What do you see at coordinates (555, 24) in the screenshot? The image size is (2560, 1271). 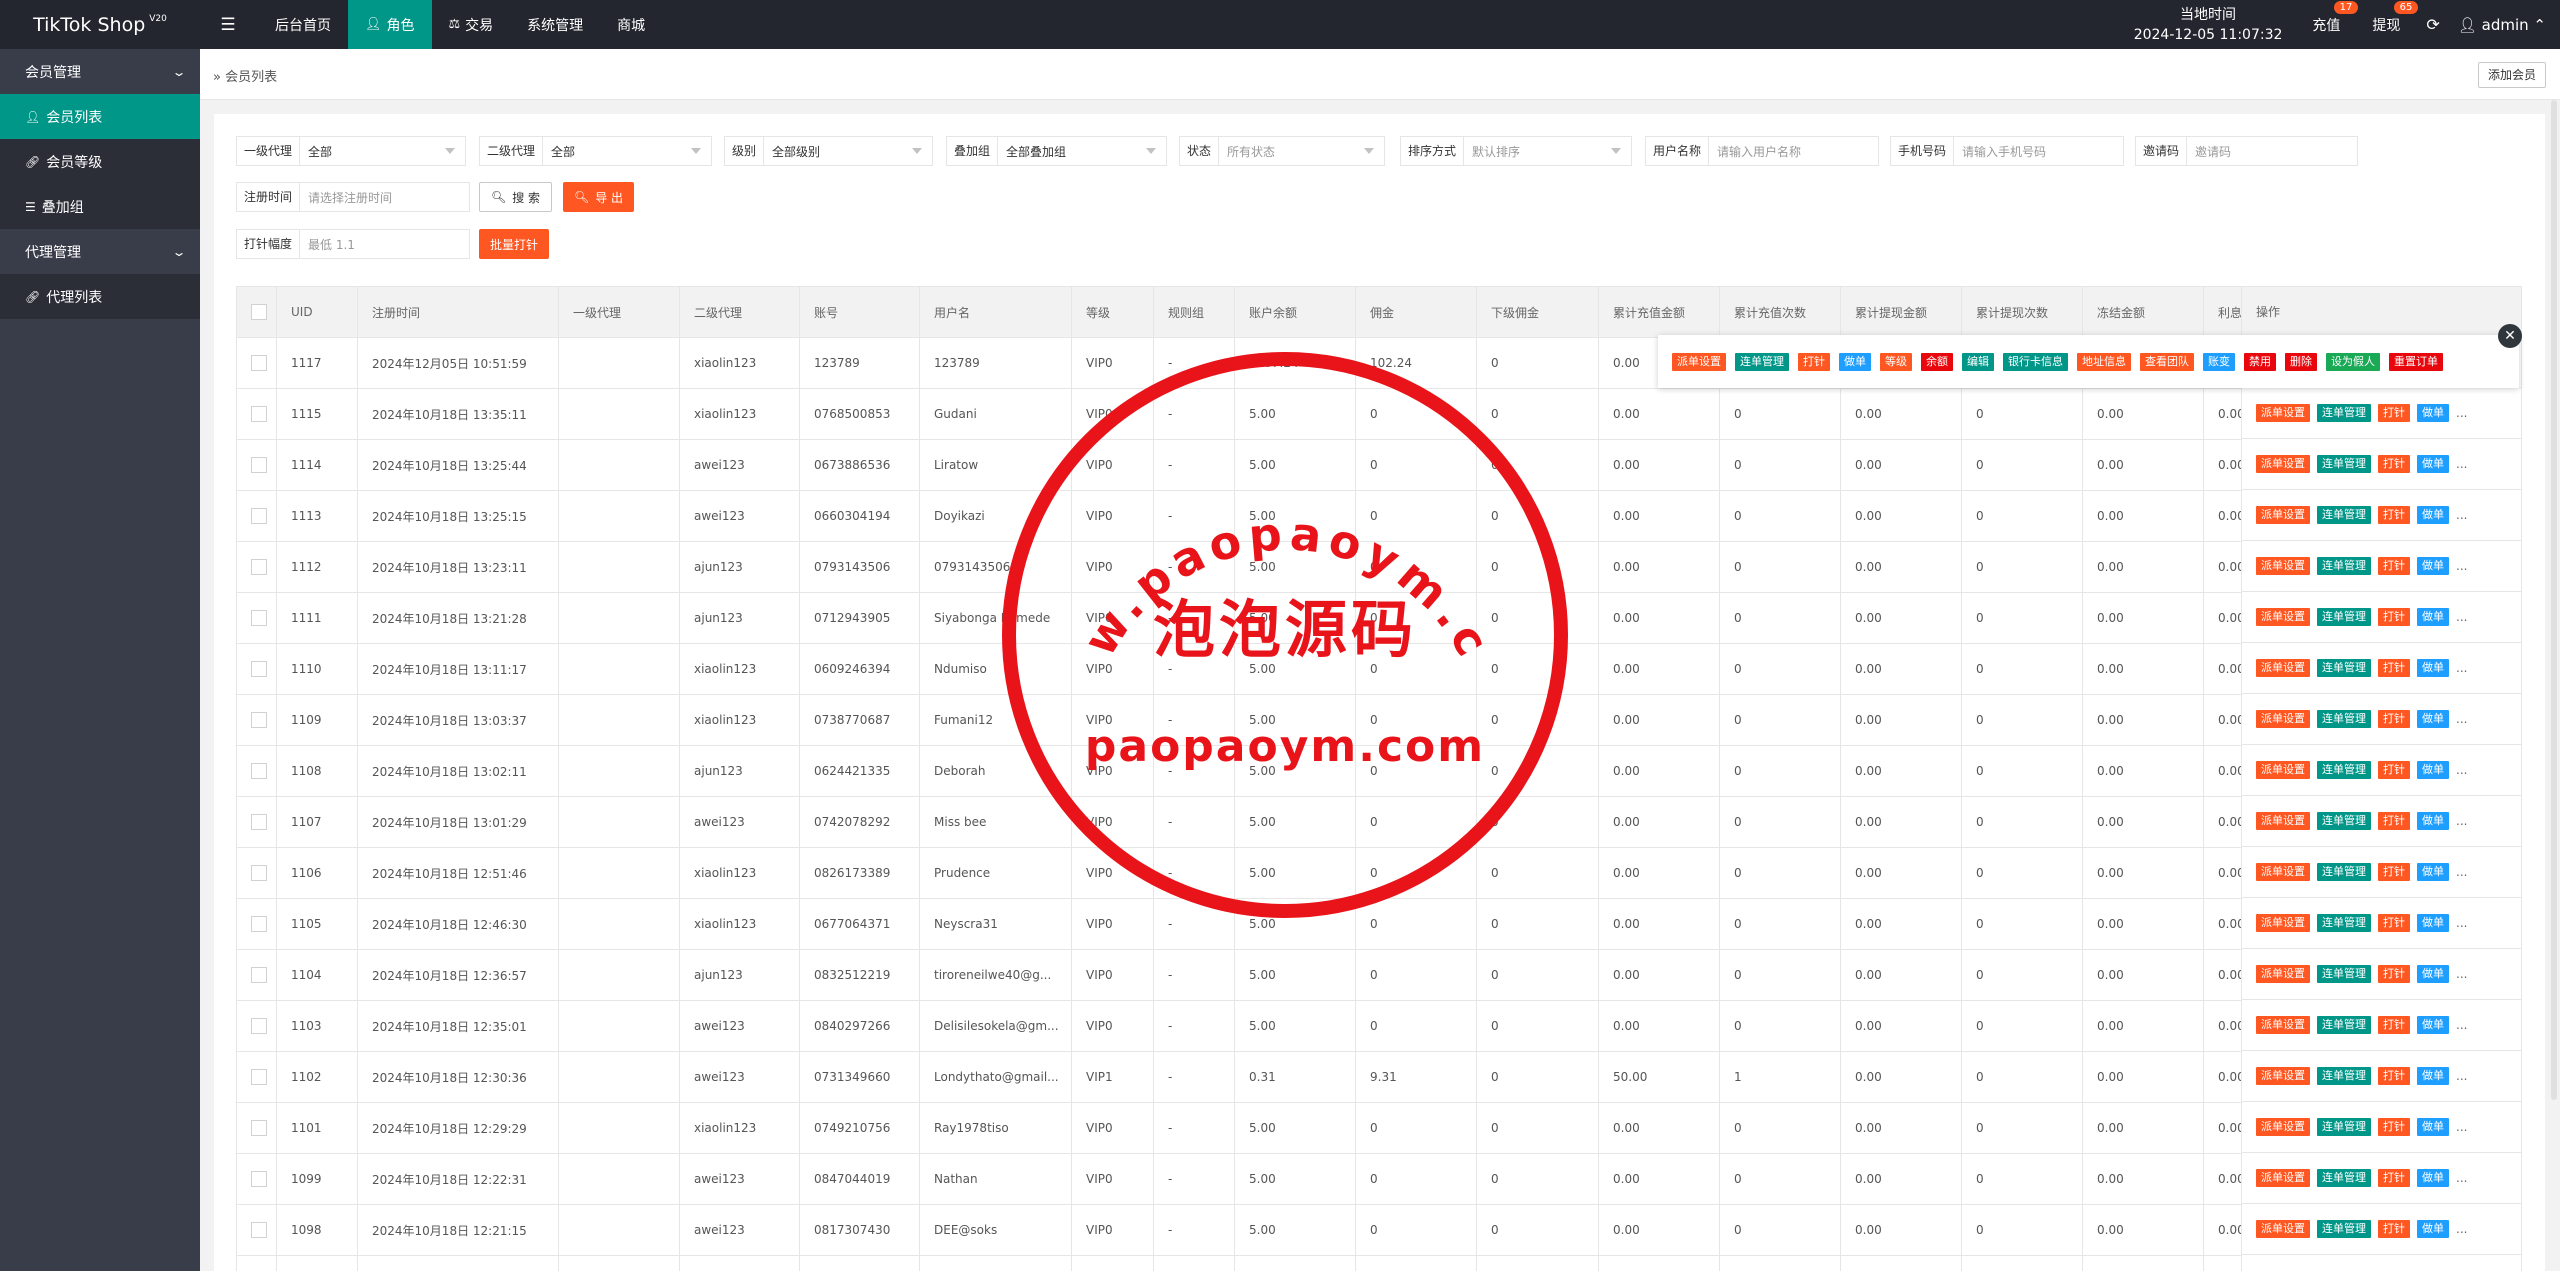 I see `nav-system: 系统管理` at bounding box center [555, 24].